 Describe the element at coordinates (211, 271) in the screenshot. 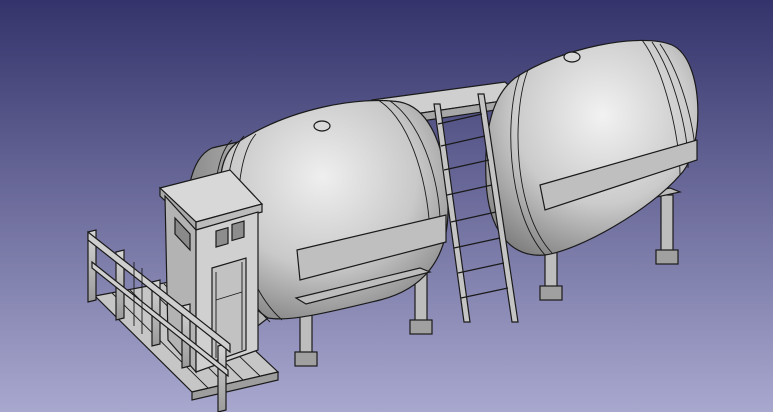

I see `shed` at that location.